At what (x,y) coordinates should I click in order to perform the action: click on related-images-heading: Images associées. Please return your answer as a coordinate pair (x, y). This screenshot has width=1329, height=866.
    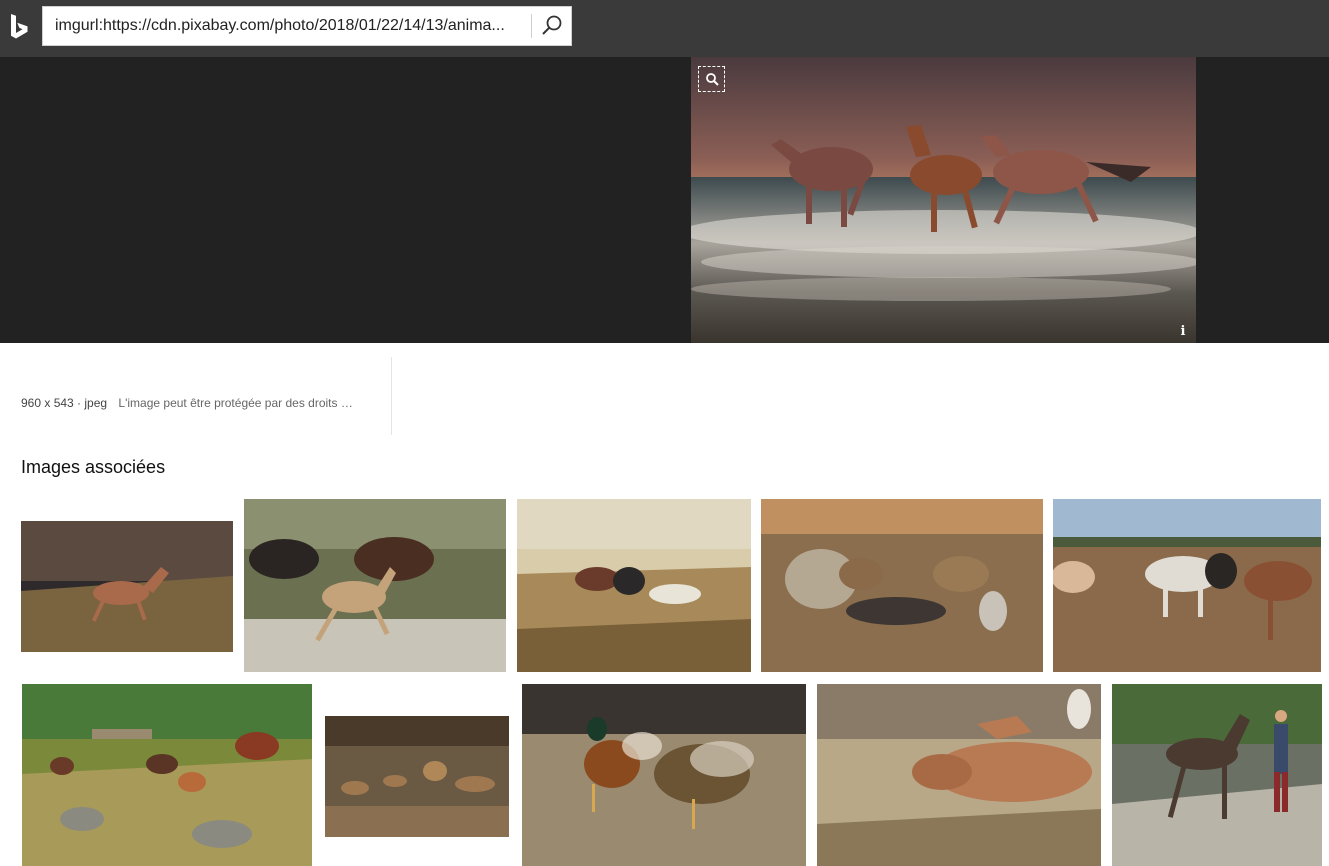
    Looking at the image, I should click on (93, 467).